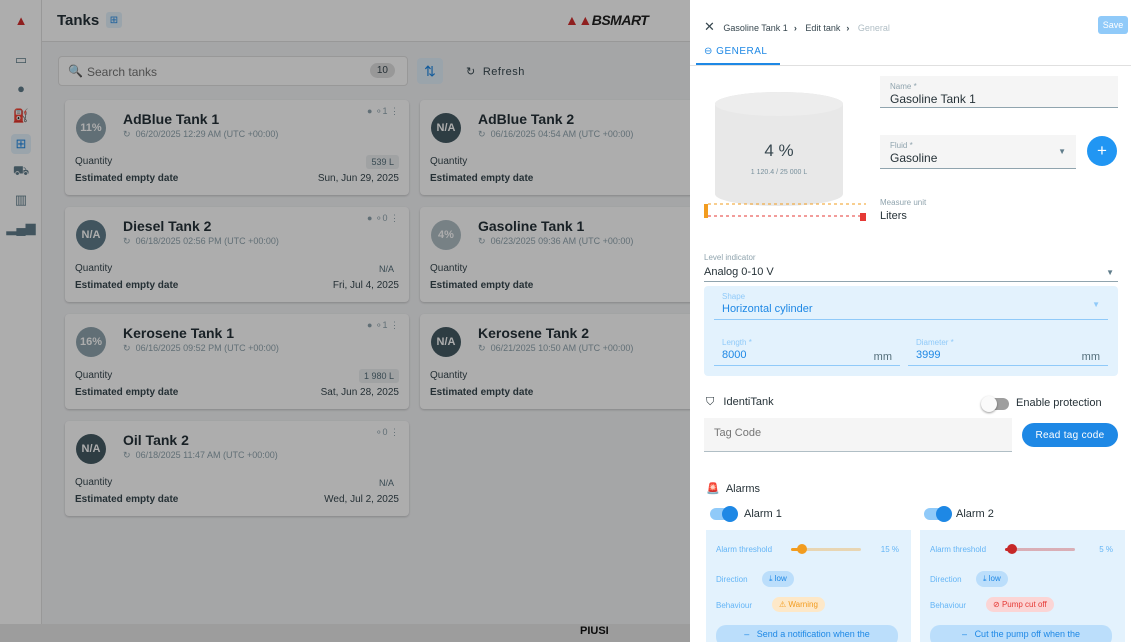 This screenshot has height=642, width=1131. What do you see at coordinates (1102, 151) in the screenshot?
I see `add-fluid-button: +` at bounding box center [1102, 151].